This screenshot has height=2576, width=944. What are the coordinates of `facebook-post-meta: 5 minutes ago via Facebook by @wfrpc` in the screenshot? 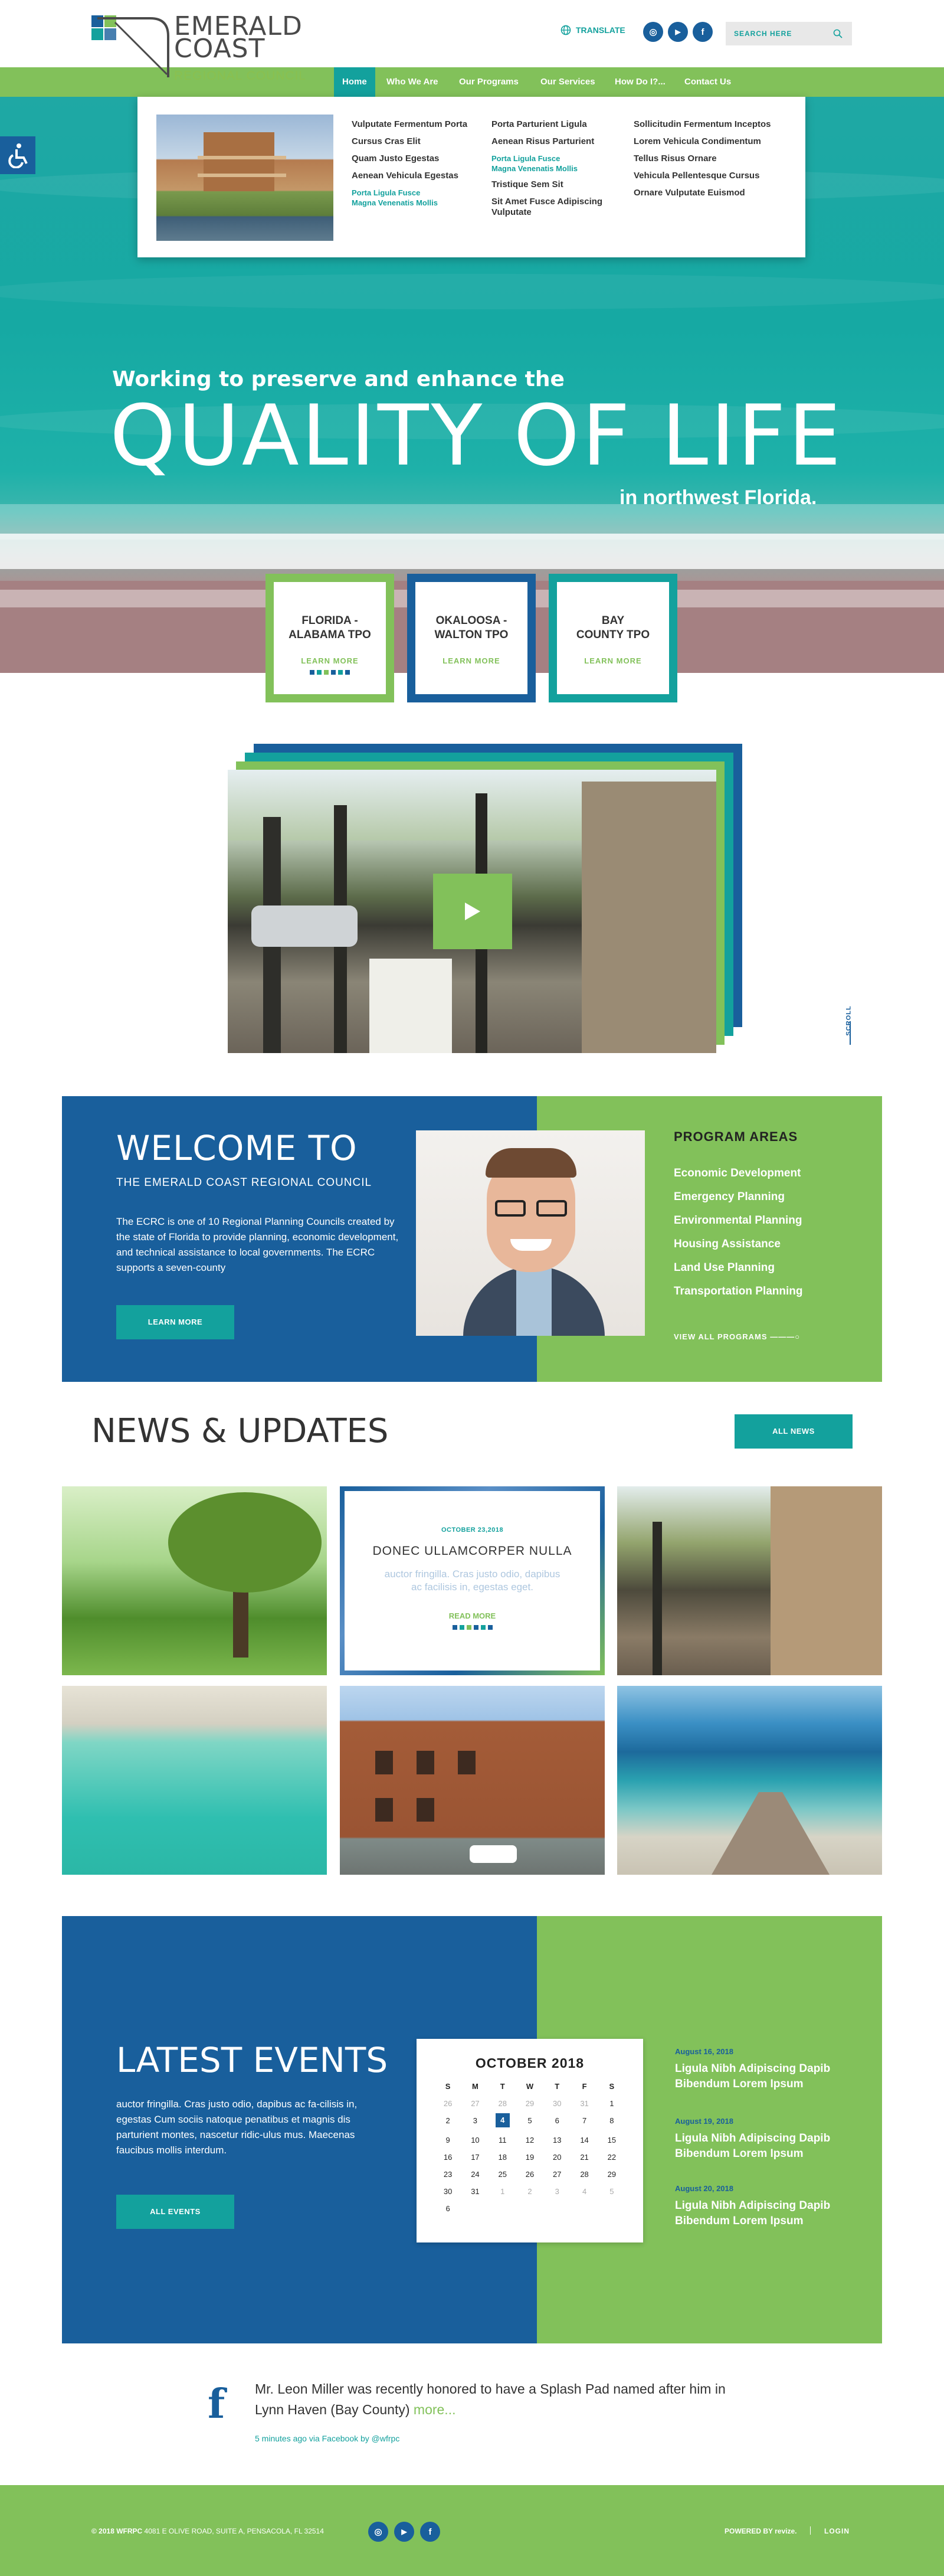 It's located at (327, 2438).